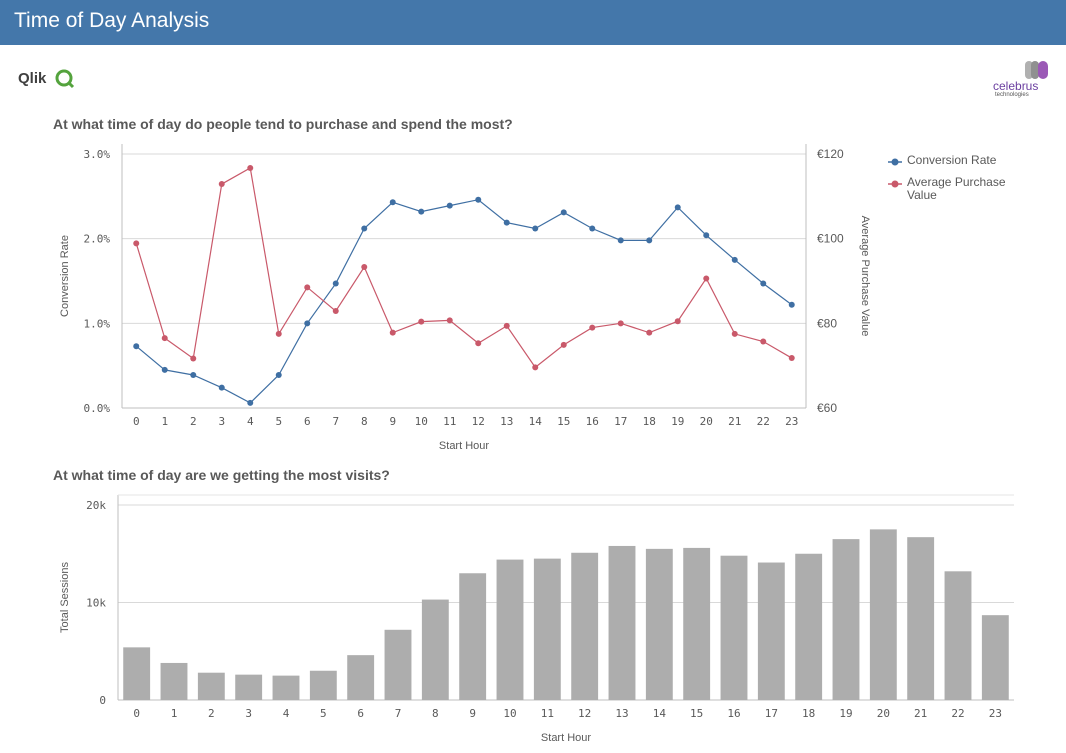  What do you see at coordinates (660, 713) in the screenshot?
I see `x-tick-label: 14` at bounding box center [660, 713].